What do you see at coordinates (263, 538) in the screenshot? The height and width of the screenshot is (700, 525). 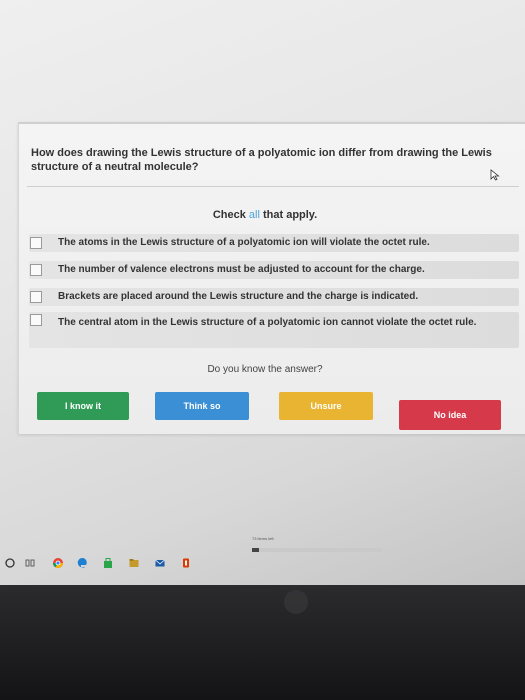 I see `items-left-label: 73 items left` at bounding box center [263, 538].